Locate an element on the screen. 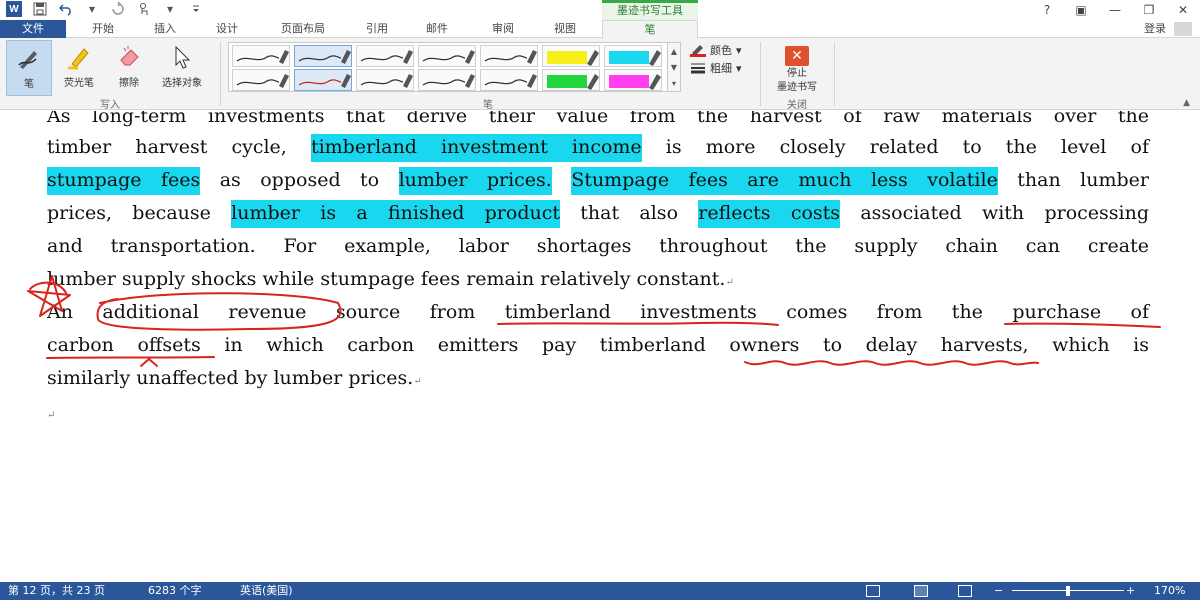  tab-home: 开始 is located at coordinates (103, 29).